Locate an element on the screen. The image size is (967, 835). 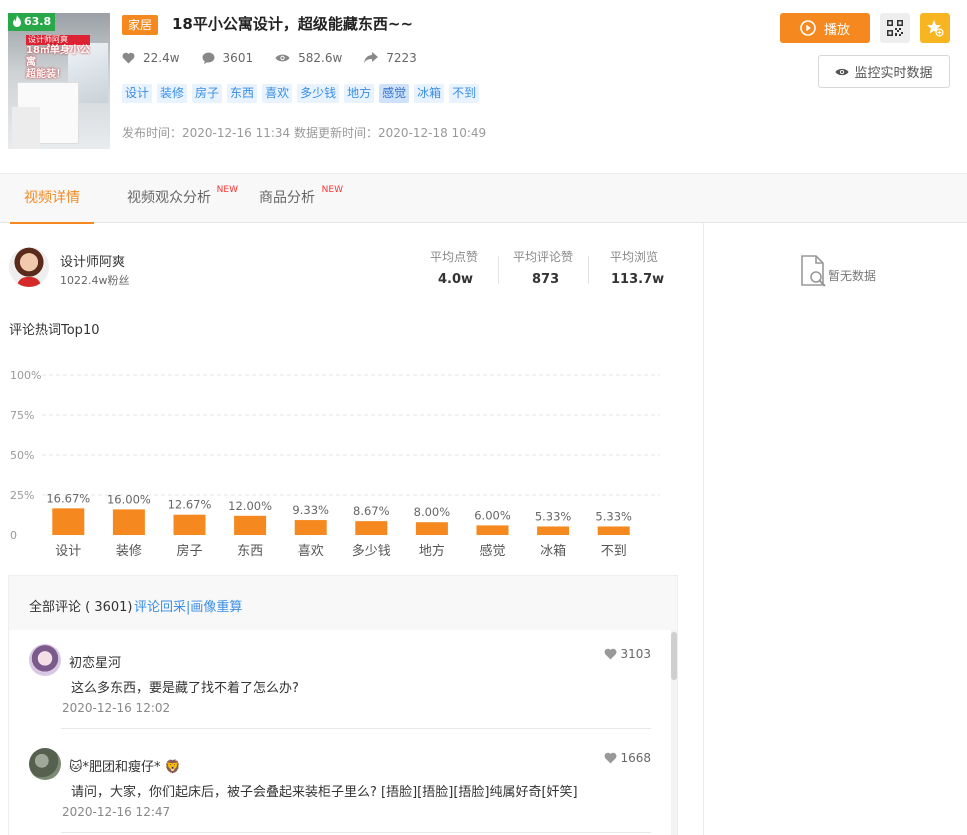
y-tick-label: 25% is located at coordinates (22, 495).